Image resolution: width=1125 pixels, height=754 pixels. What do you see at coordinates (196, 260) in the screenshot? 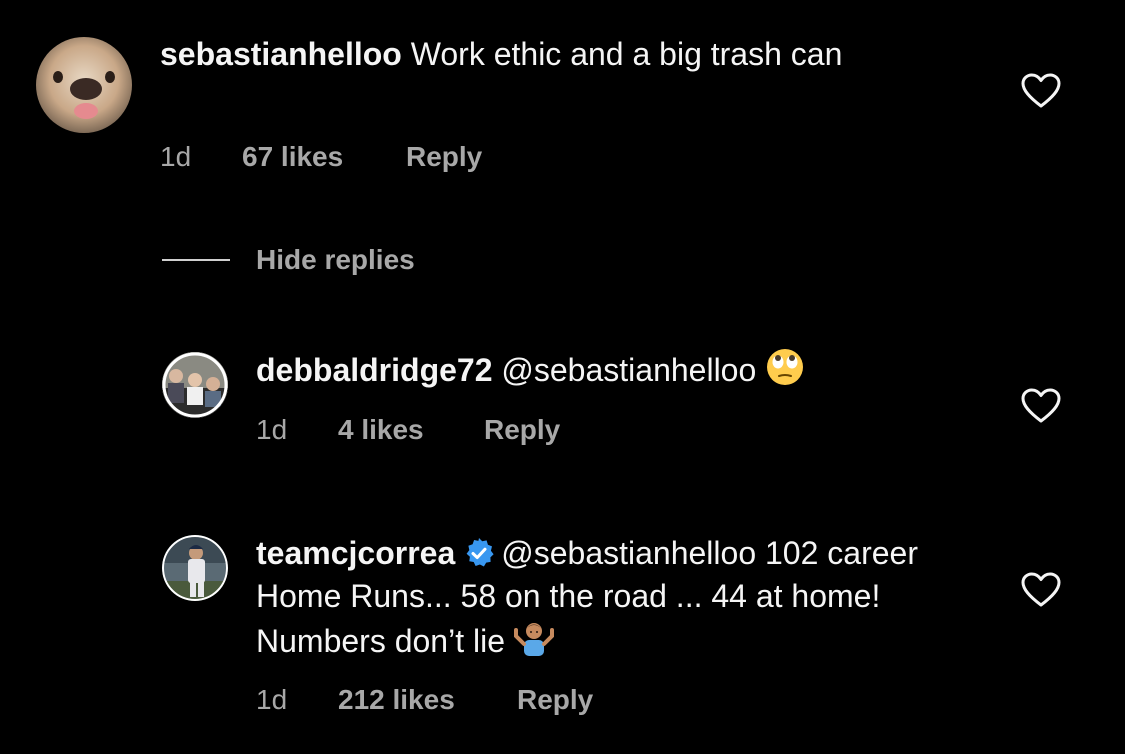
I see `divider` at bounding box center [196, 260].